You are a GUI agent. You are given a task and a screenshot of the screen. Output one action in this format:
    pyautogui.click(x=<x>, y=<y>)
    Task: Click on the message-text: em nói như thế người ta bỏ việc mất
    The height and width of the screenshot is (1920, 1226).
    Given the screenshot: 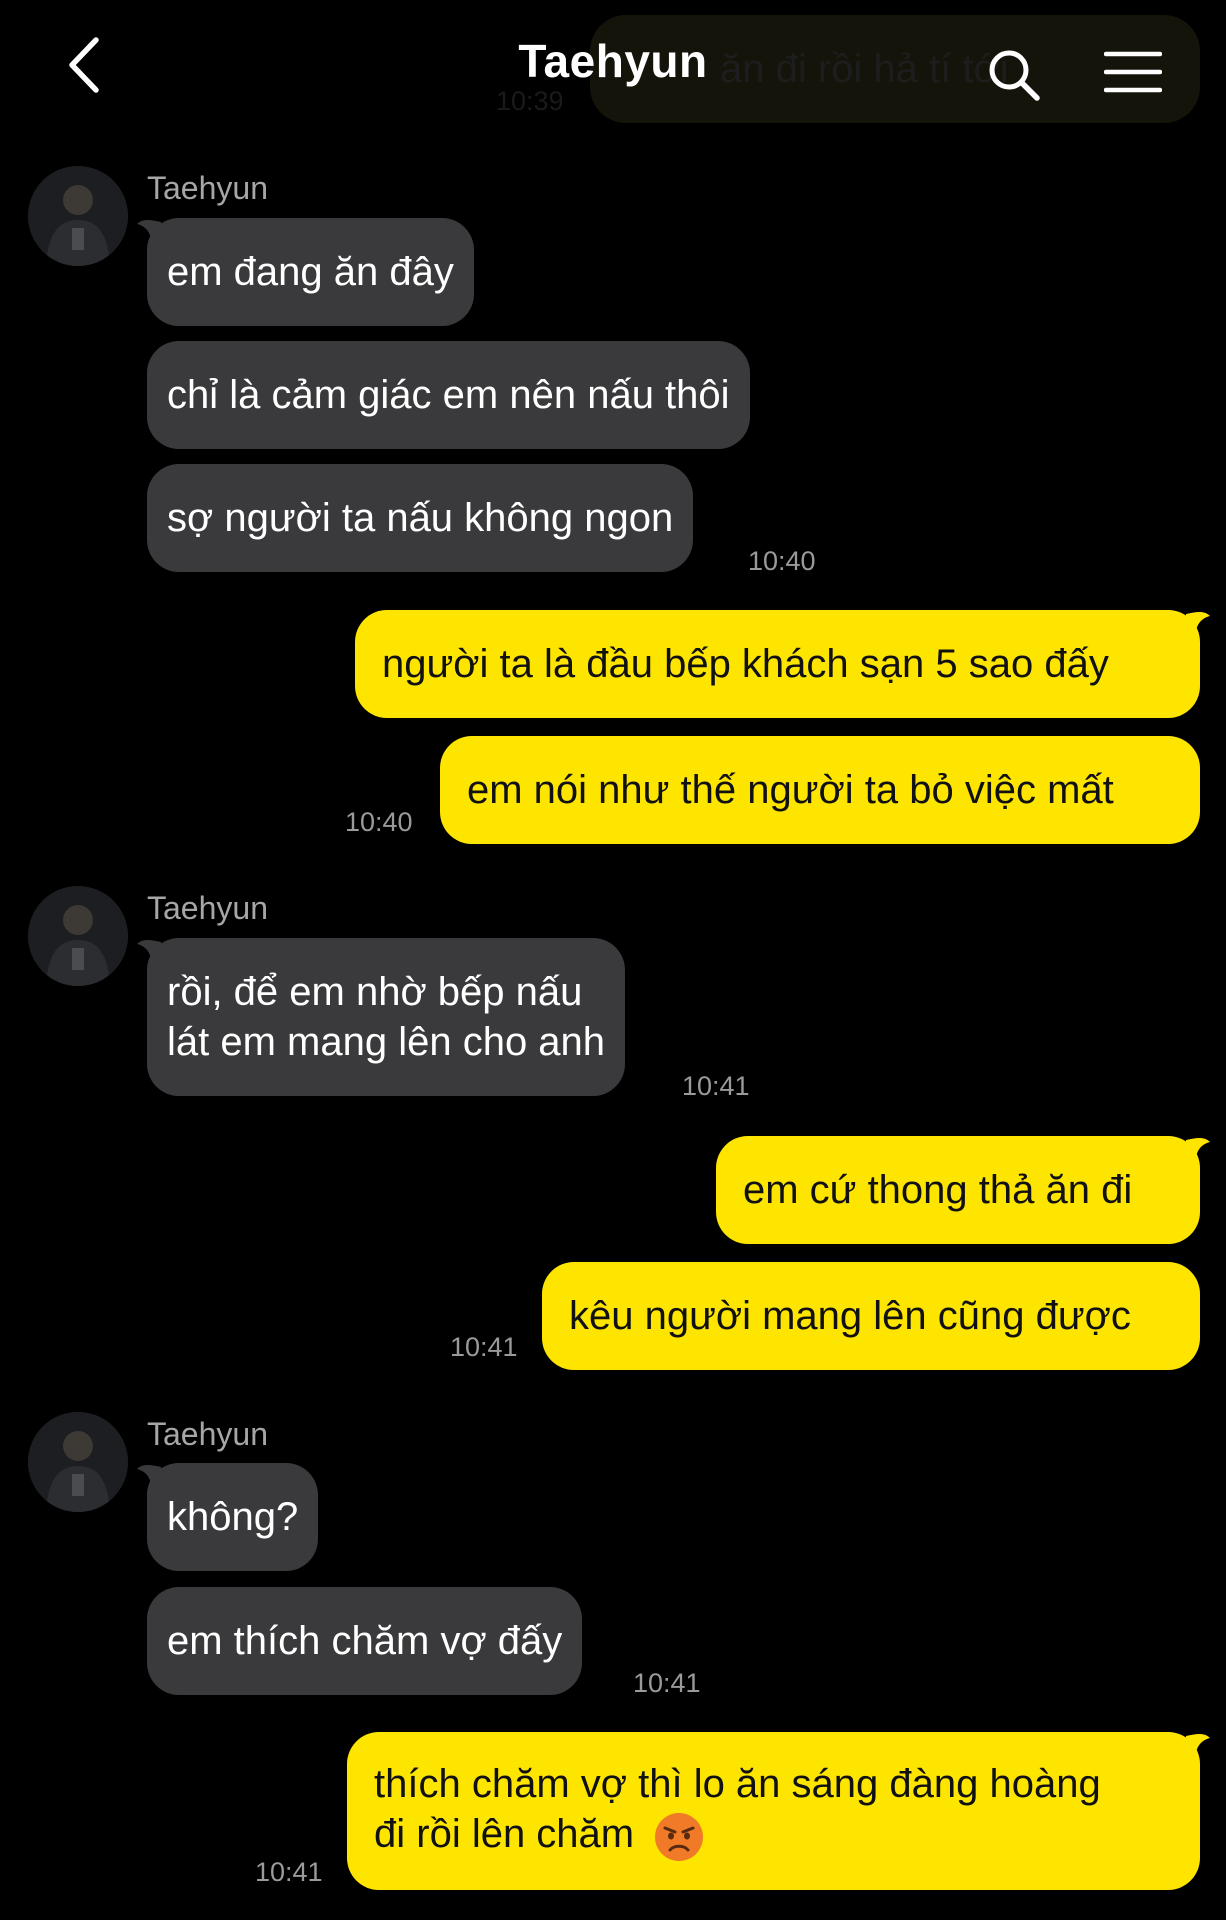 What is the action you would take?
    pyautogui.click(x=790, y=790)
    